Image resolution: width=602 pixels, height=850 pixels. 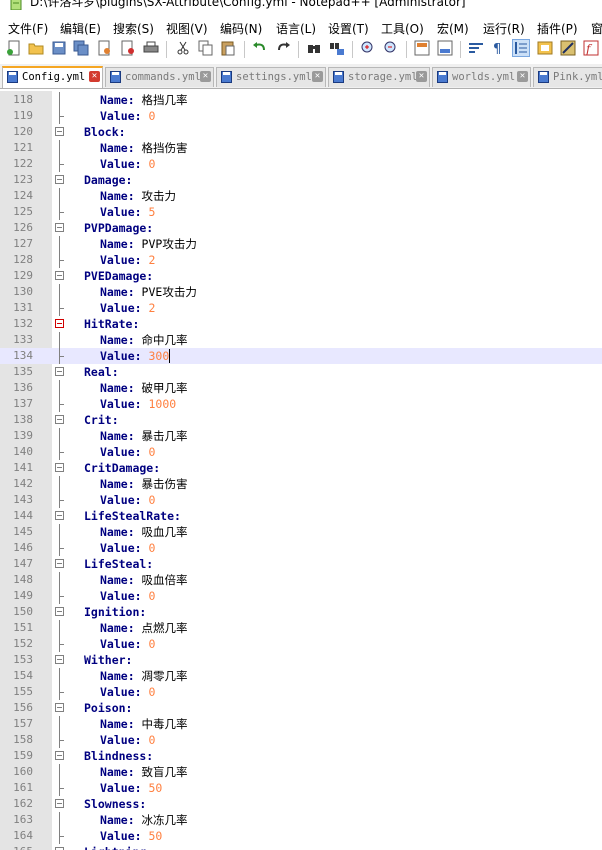 I want to click on code-line: 145 Name: 吸血几率, so click(x=301, y=532).